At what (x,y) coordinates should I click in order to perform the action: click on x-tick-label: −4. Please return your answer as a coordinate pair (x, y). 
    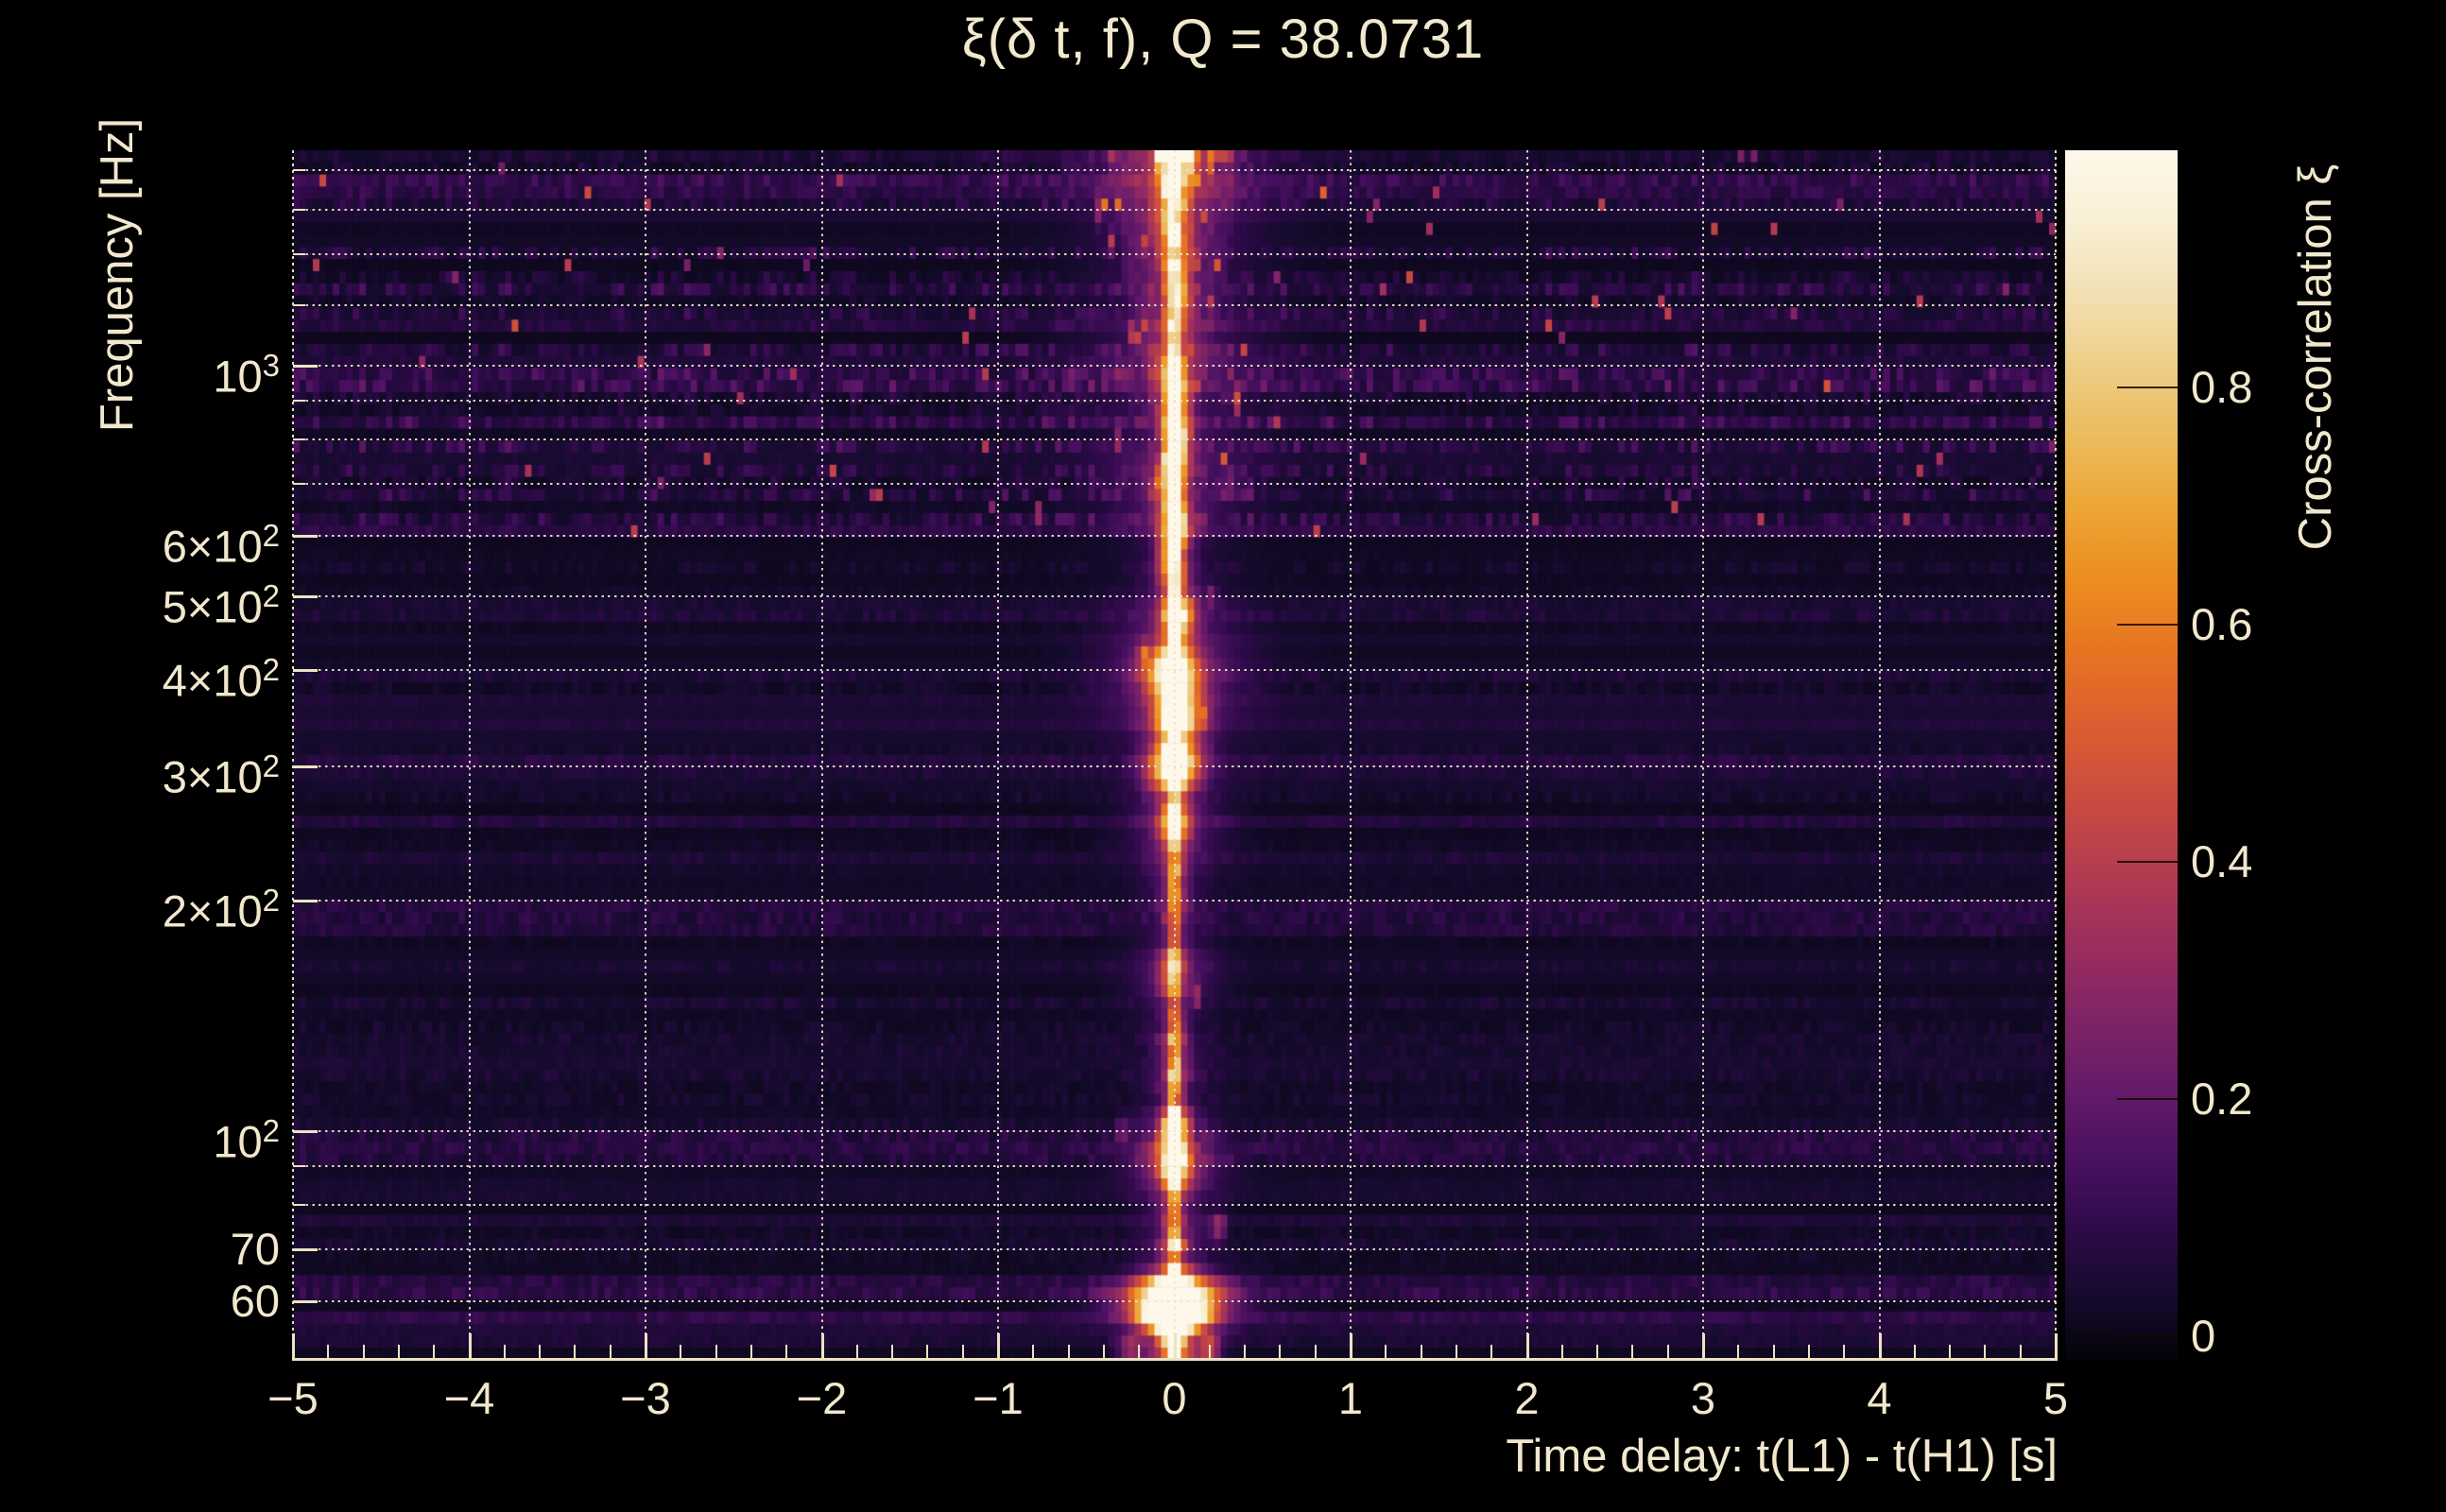
    Looking at the image, I should click on (469, 1398).